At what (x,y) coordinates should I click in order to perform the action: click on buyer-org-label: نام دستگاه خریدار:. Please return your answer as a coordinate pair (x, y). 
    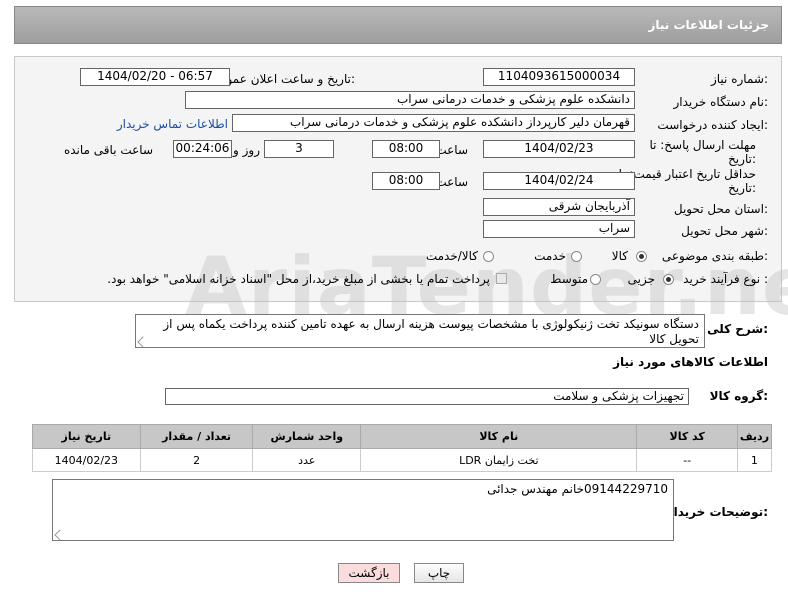
    Looking at the image, I should click on (721, 102).